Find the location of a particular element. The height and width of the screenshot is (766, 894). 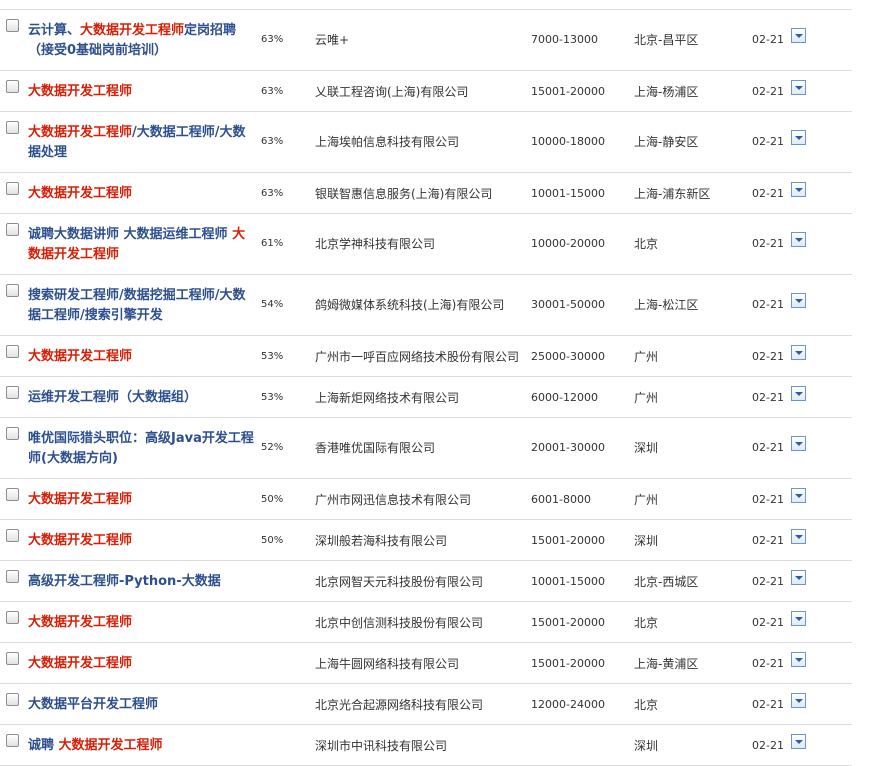

job-title-text: 运维开发工程师（大数据组） is located at coordinates (113, 397).